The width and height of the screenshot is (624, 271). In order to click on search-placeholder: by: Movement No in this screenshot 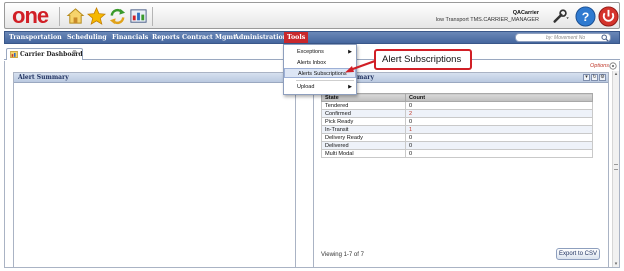, I will do `click(566, 38)`.